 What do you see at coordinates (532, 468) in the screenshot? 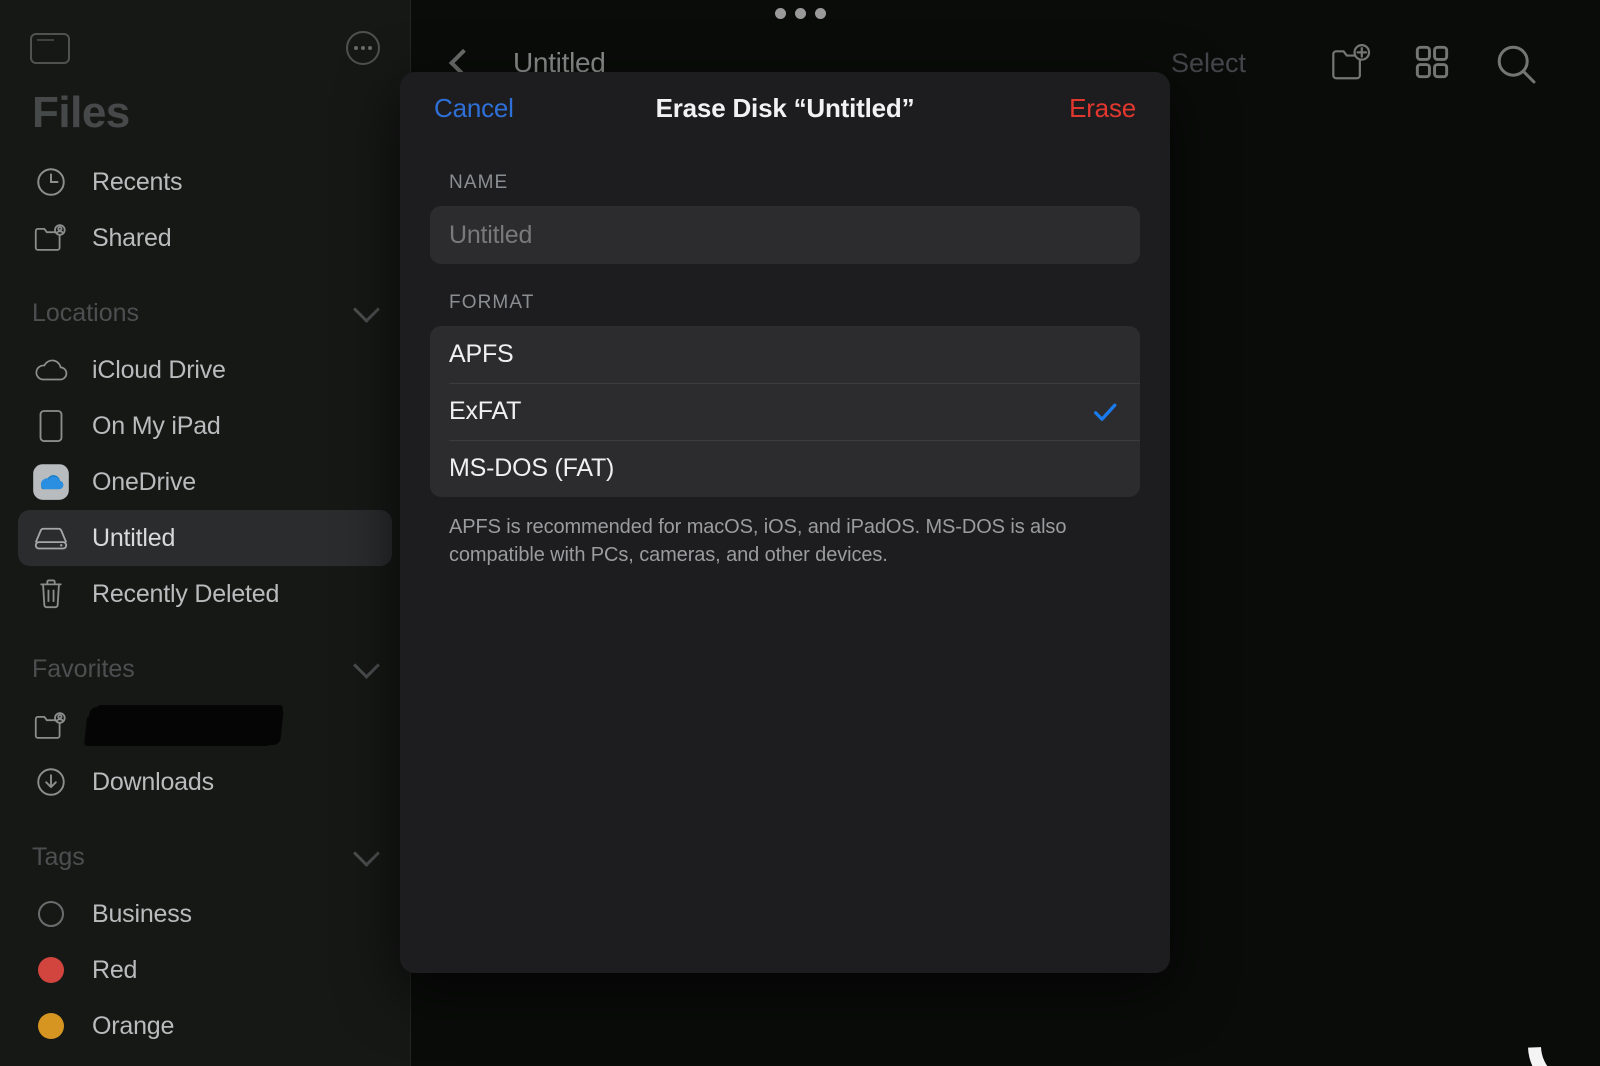
I see `format-option-label: MS-DOS (FAT)` at bounding box center [532, 468].